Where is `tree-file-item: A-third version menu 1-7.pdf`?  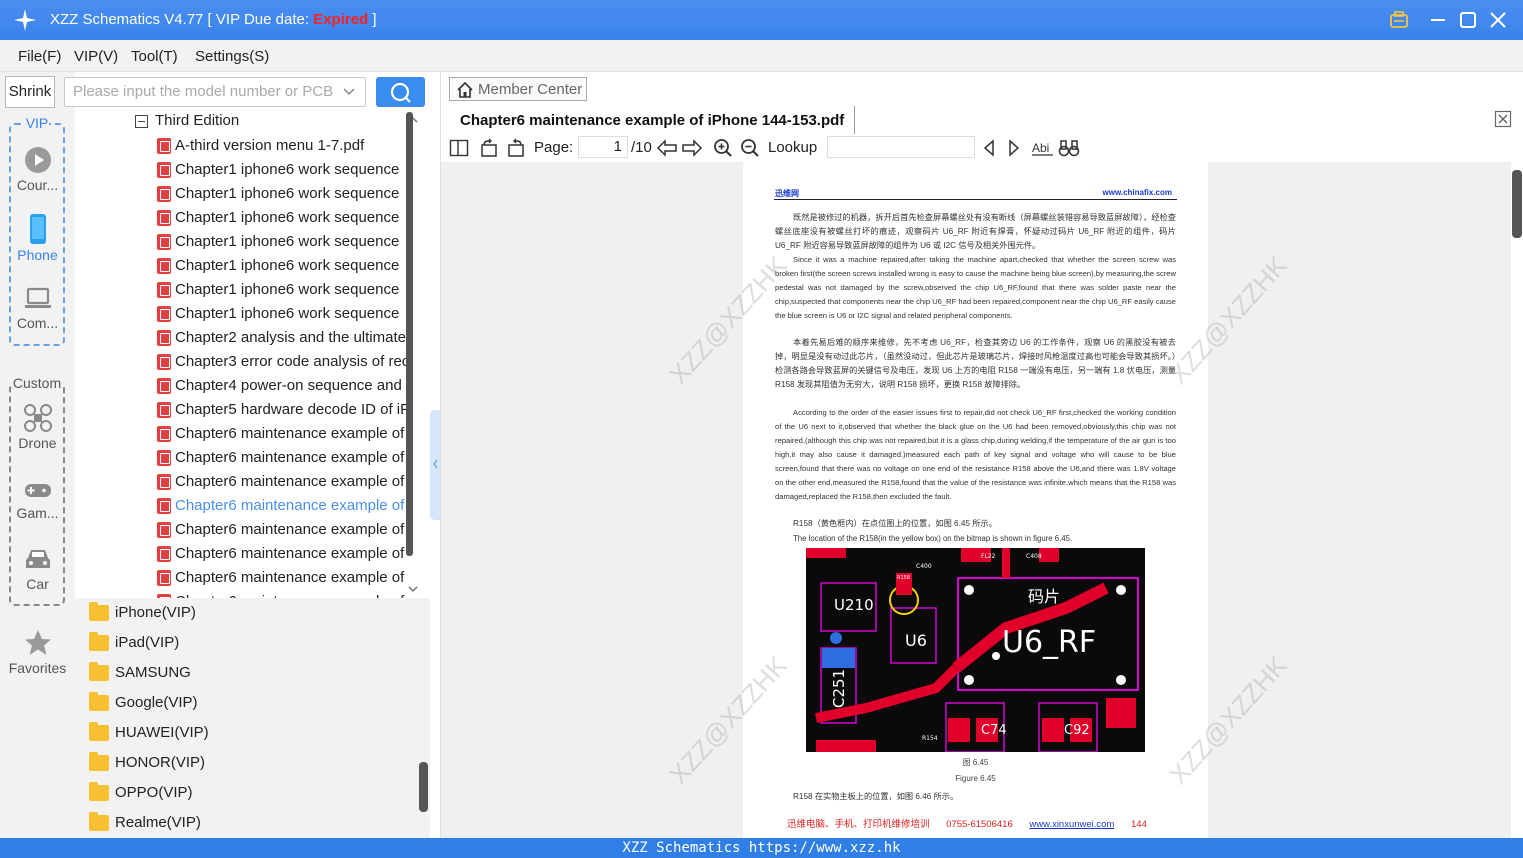 tree-file-item: A-third version menu 1-7.pdf is located at coordinates (246, 146).